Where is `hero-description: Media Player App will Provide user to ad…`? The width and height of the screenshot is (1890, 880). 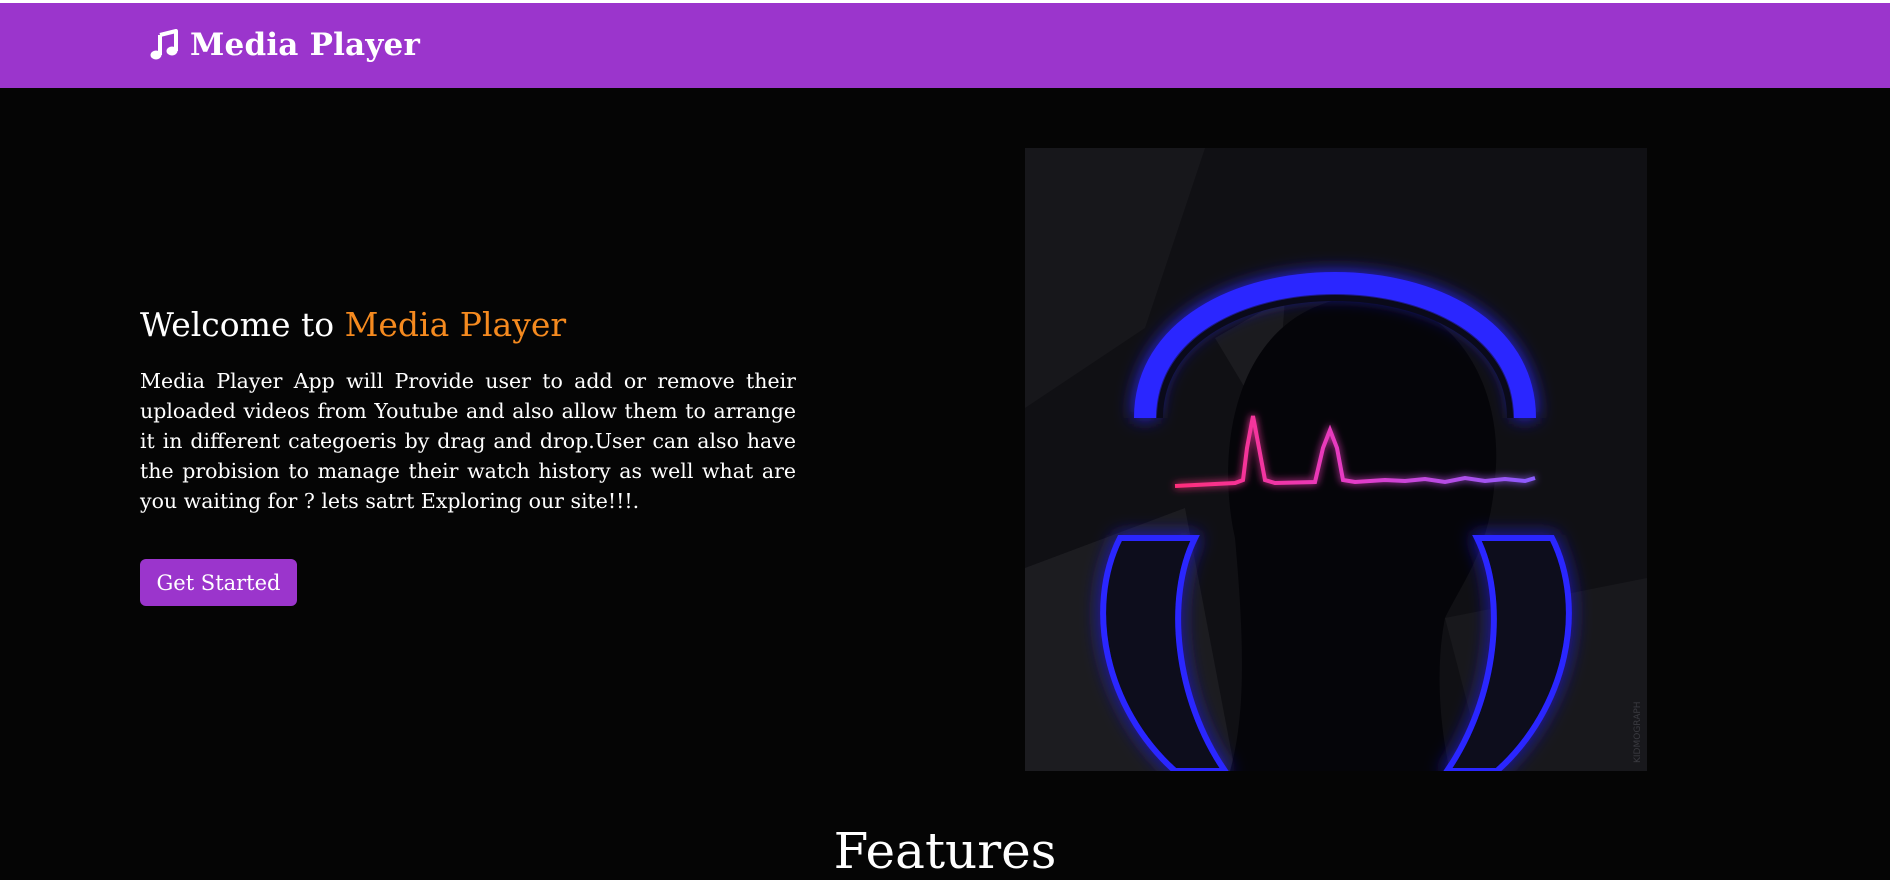
hero-description: Media Player App will Provide user to ad… is located at coordinates (468, 441).